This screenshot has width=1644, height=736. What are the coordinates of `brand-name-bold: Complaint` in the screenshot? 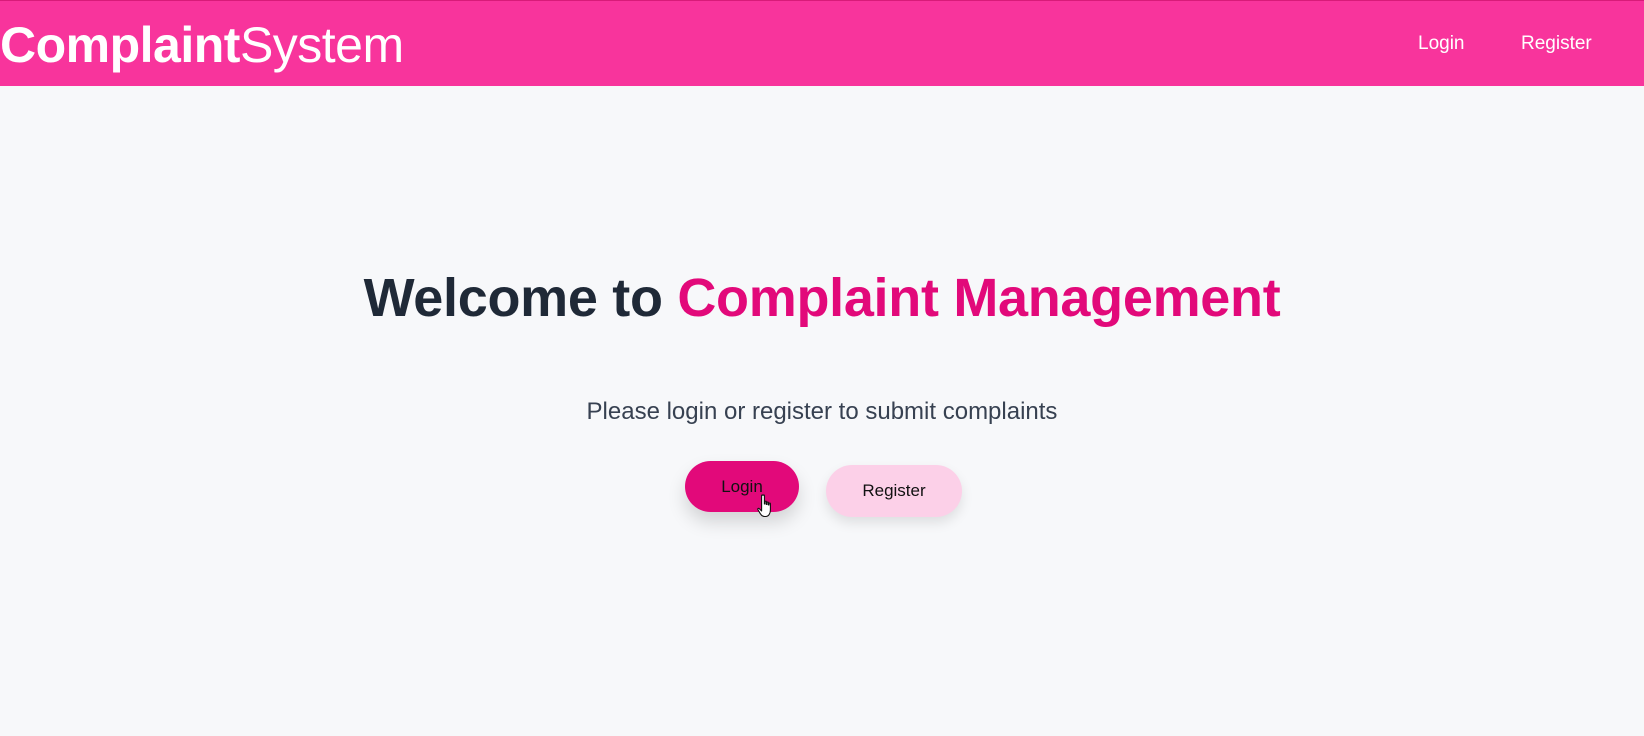 It's located at (120, 45).